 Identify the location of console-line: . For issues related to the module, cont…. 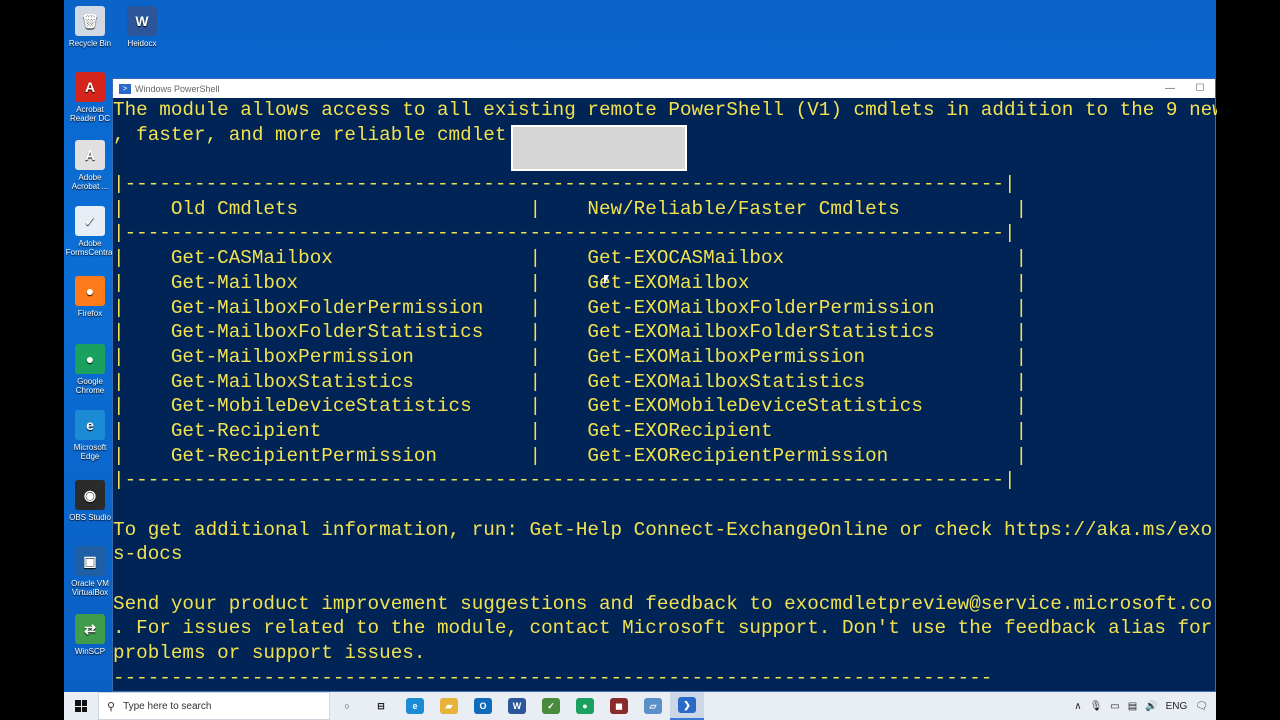
(663, 628).